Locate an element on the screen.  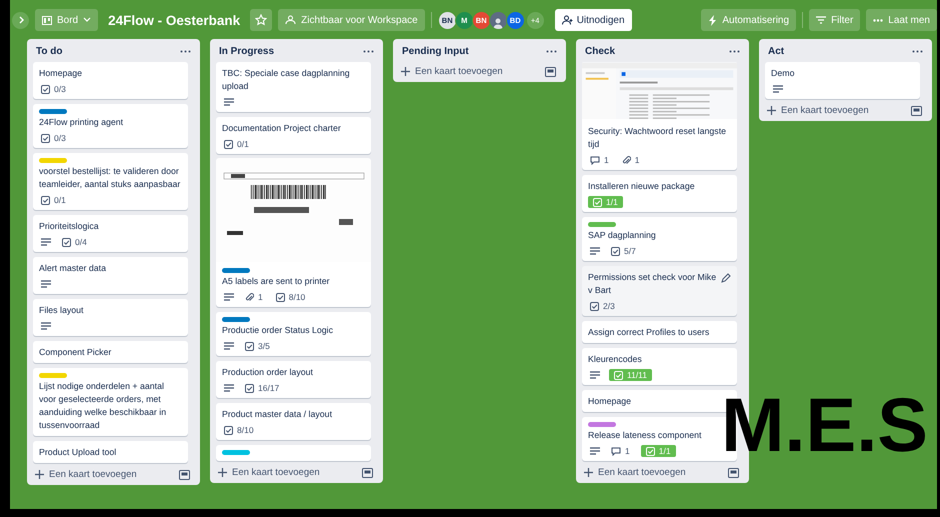
card-title: Security: Wachtwoord reset langste tijd is located at coordinates (658, 138).